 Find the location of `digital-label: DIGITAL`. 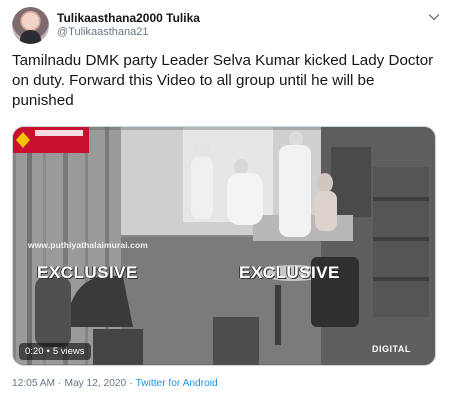

digital-label: DIGITAL is located at coordinates (391, 349).